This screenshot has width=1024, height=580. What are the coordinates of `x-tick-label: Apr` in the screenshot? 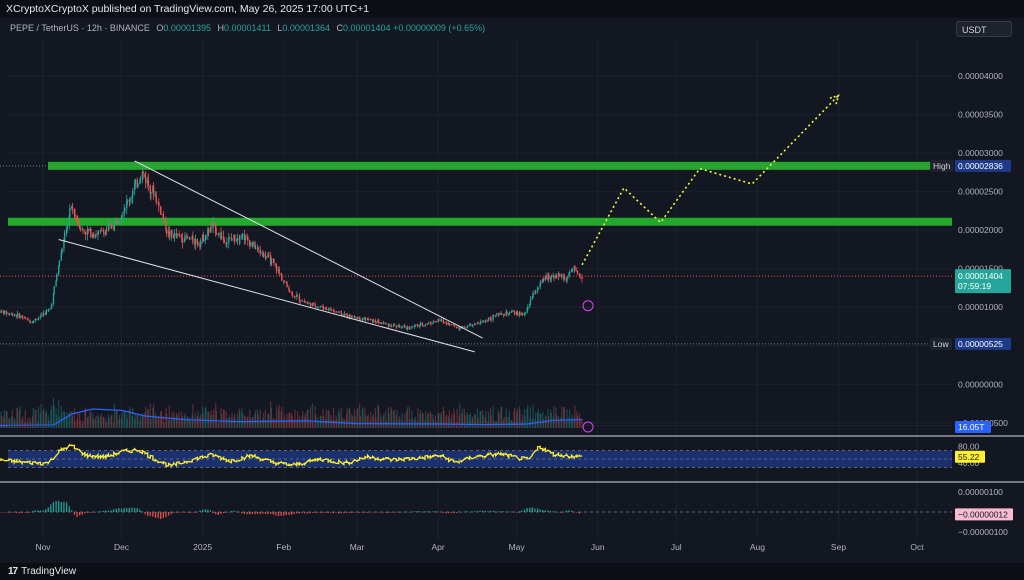 It's located at (438, 547).